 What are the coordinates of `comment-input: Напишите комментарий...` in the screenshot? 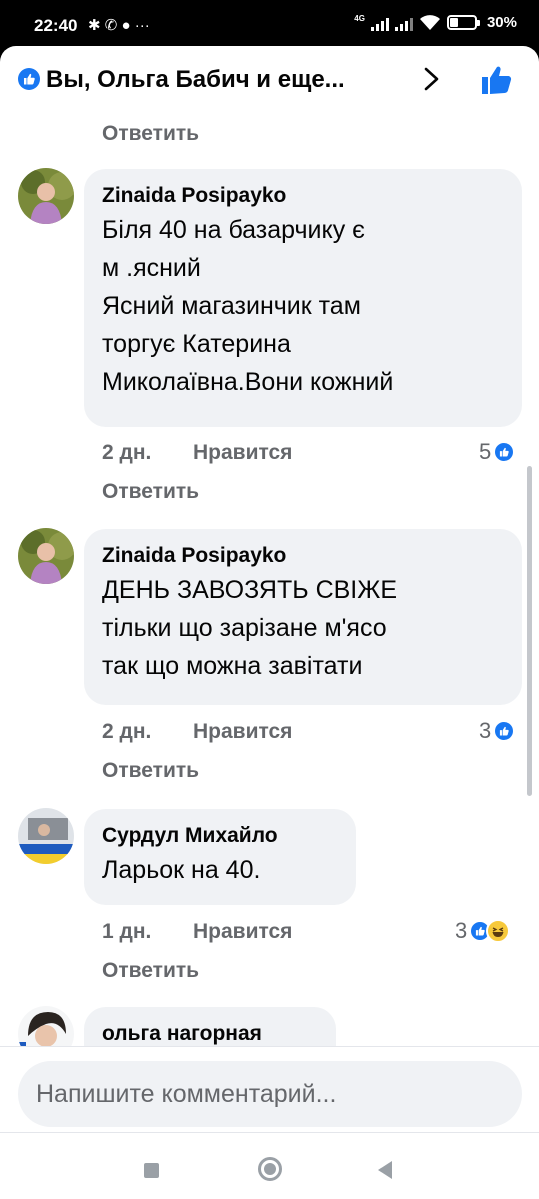 It's located at (270, 1094).